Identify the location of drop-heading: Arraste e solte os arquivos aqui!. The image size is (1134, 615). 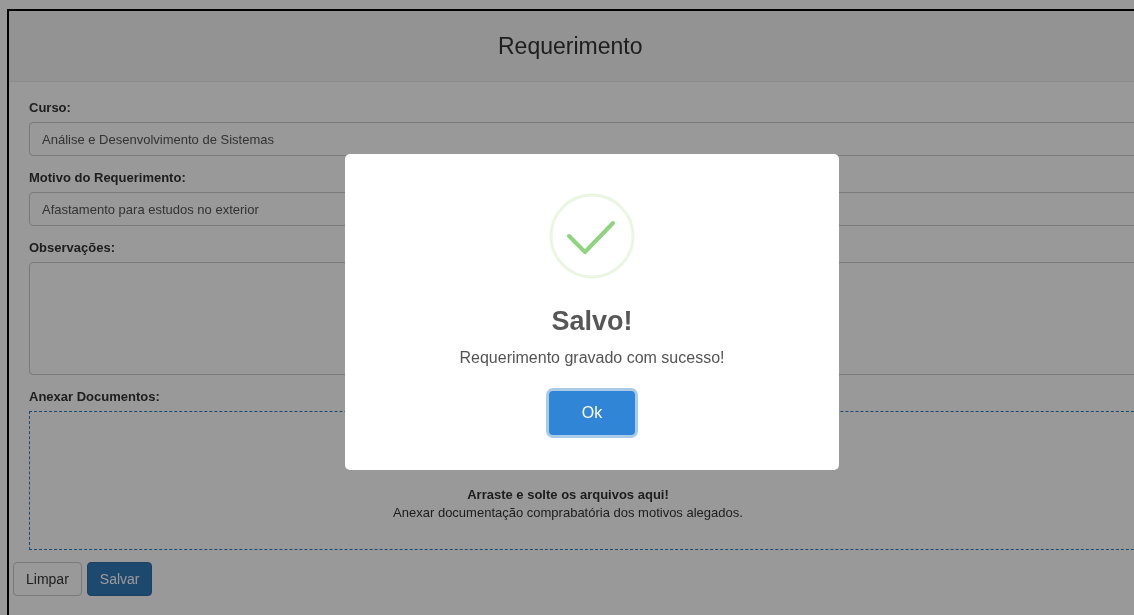
(568, 494).